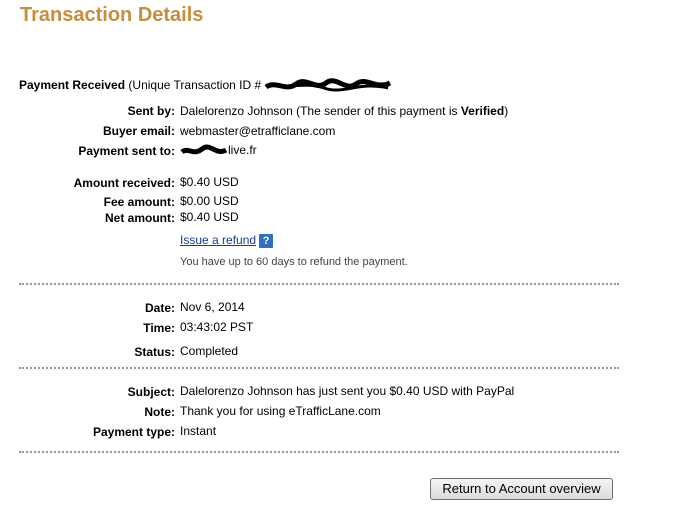 The width and height of the screenshot is (692, 519). I want to click on status-label: Status:, so click(154, 352).